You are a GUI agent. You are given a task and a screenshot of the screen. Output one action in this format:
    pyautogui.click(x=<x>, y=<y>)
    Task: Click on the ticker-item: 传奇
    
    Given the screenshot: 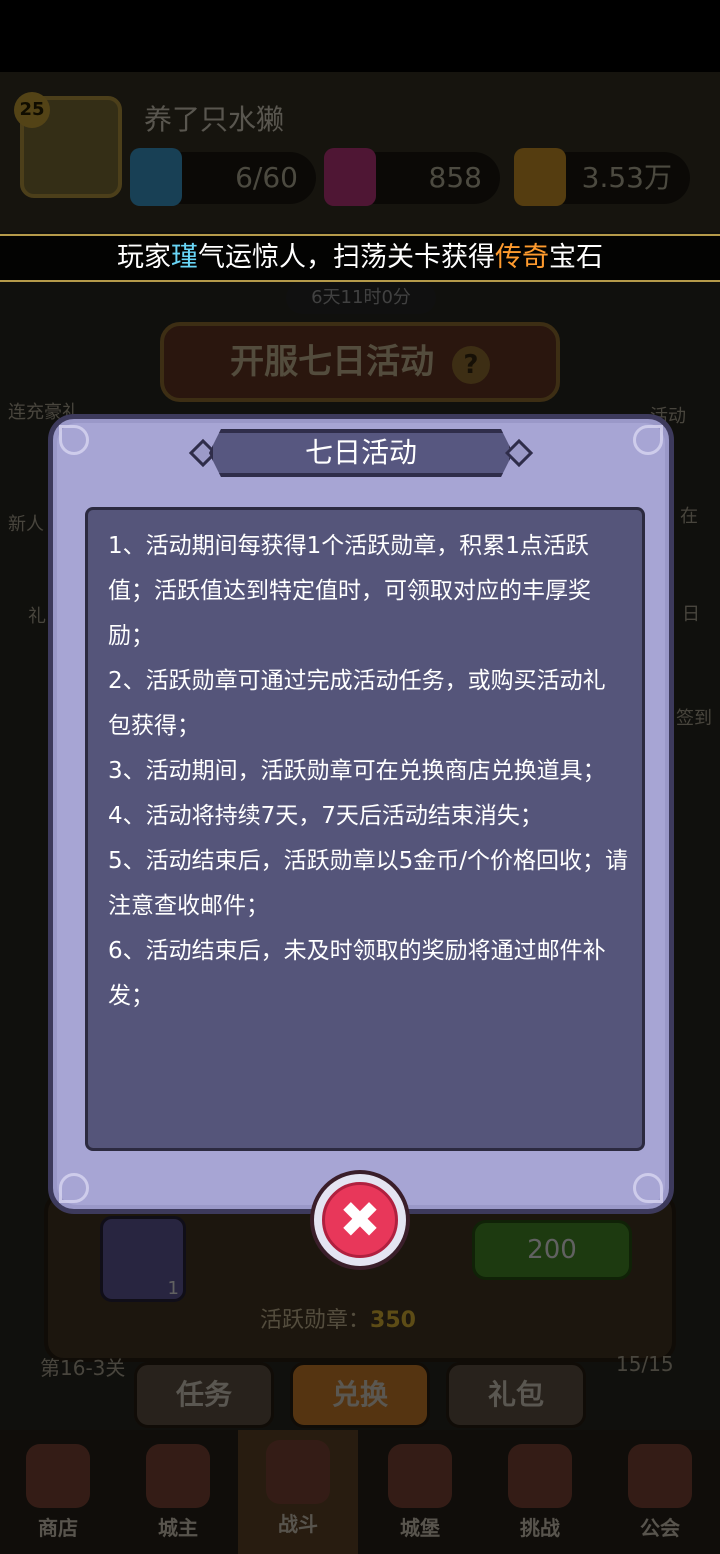 What is the action you would take?
    pyautogui.click(x=522, y=257)
    